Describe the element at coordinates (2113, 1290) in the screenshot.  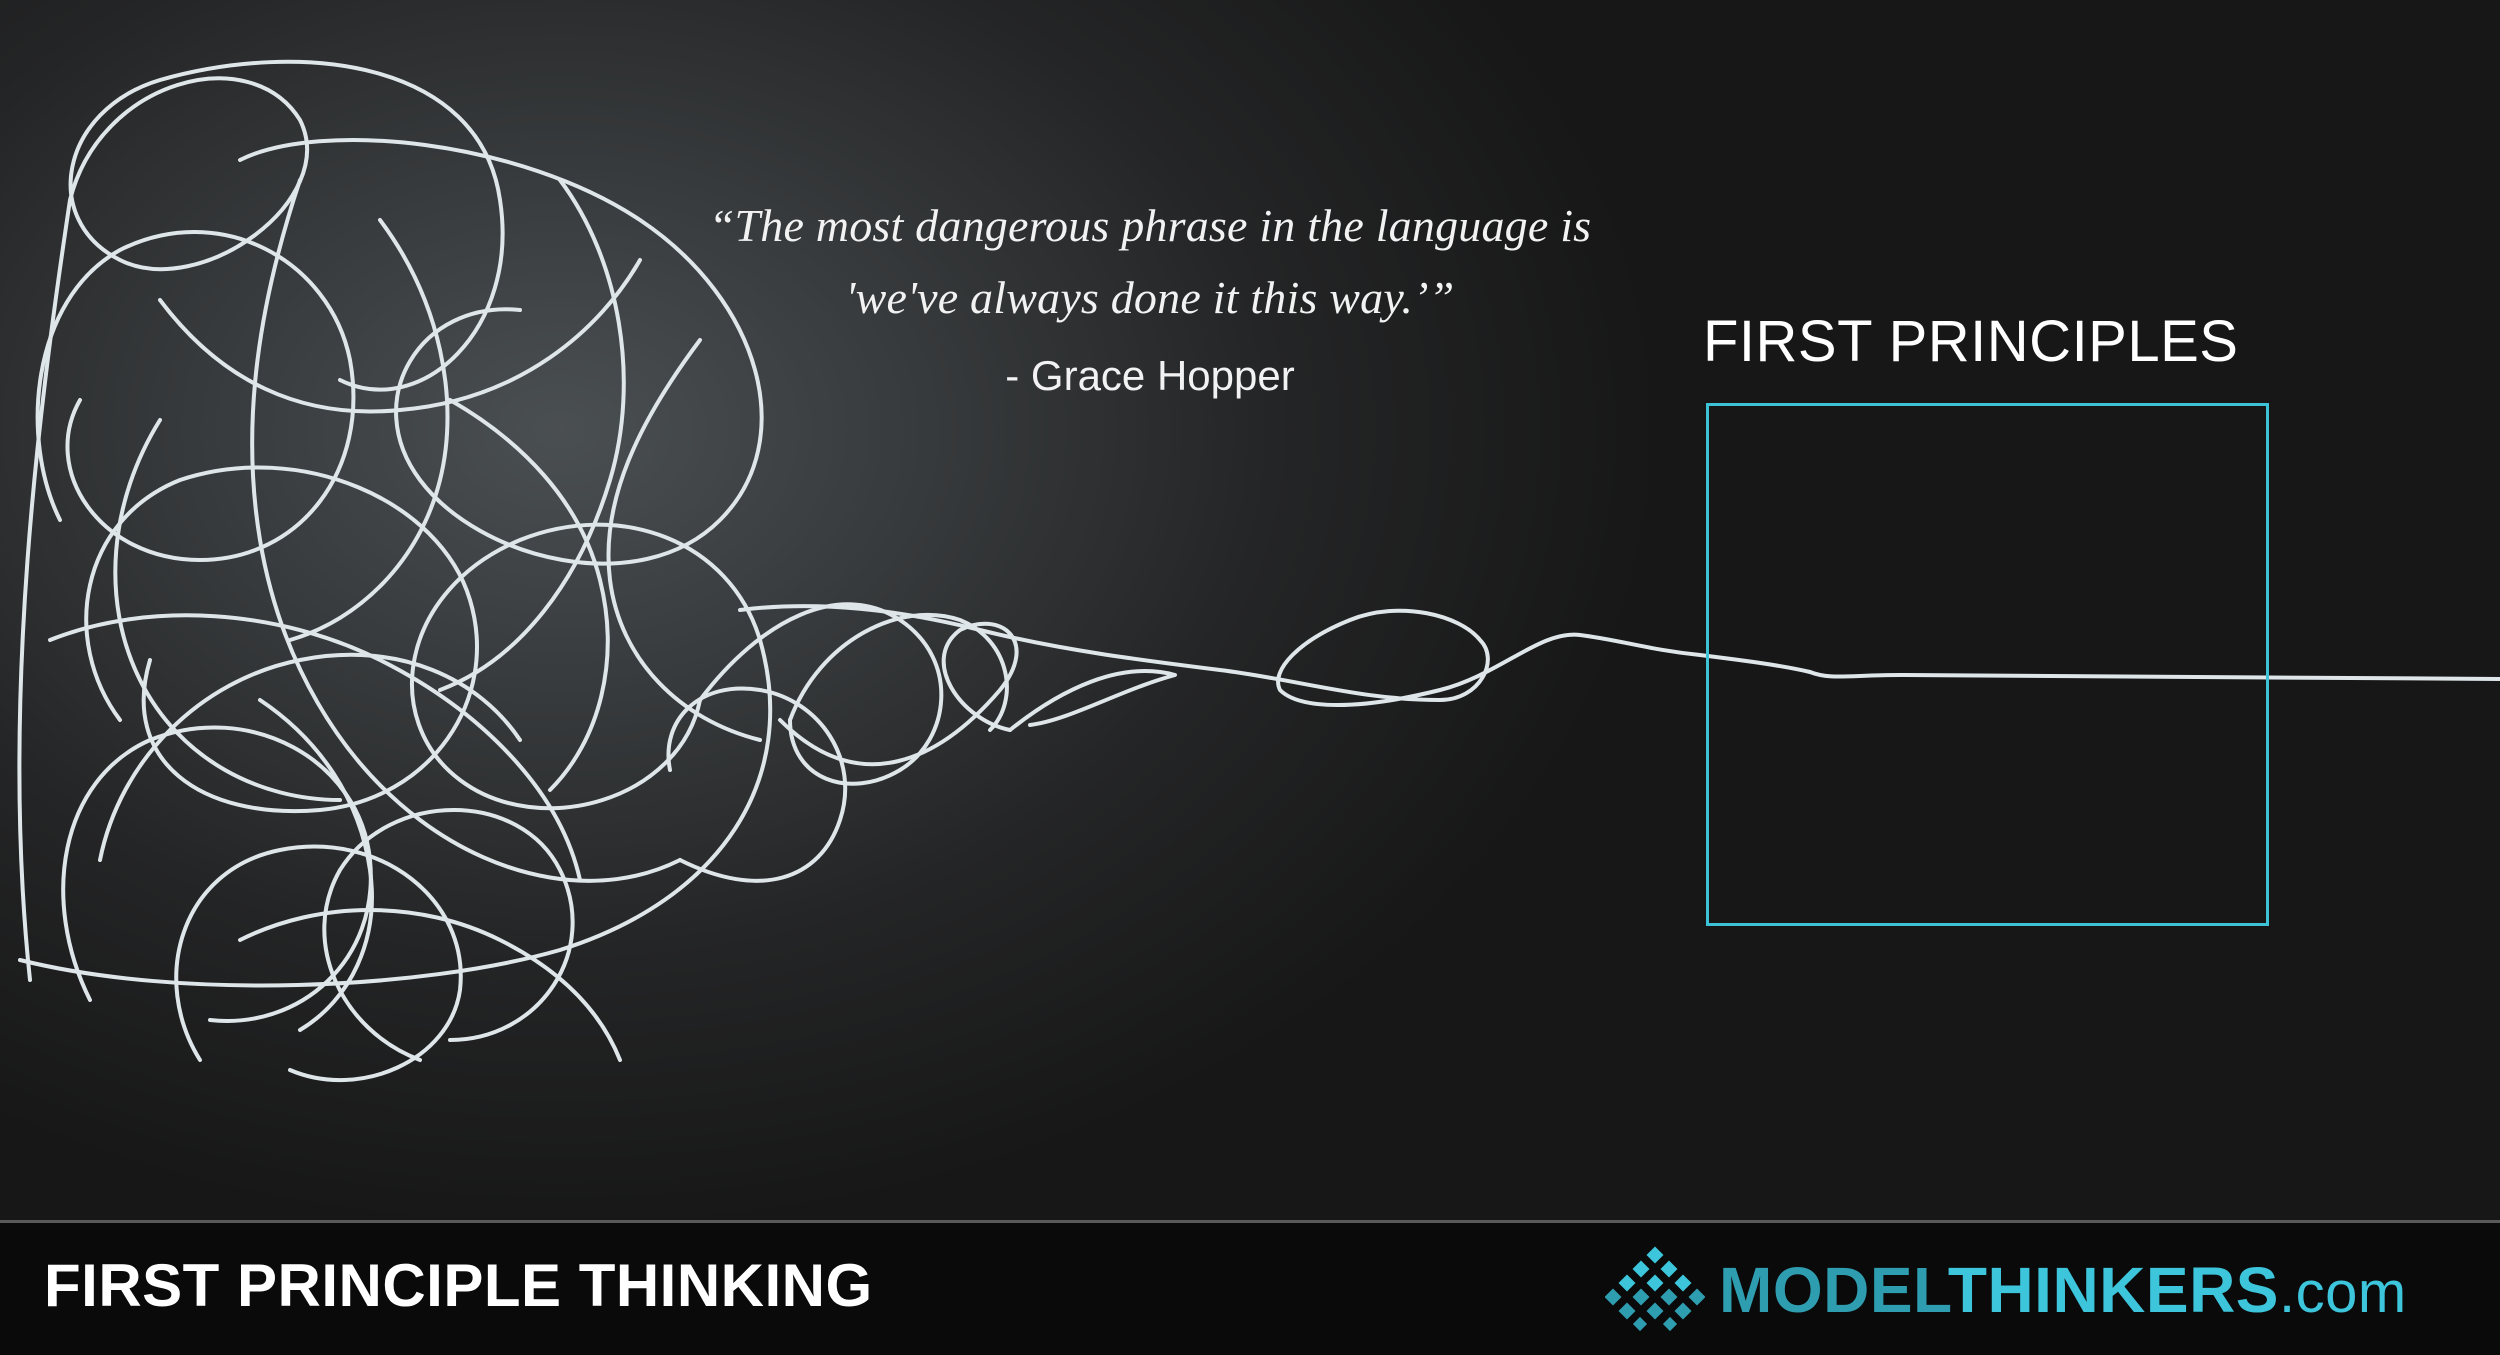
I see `brand-part-thinkers: THINKERS` at that location.